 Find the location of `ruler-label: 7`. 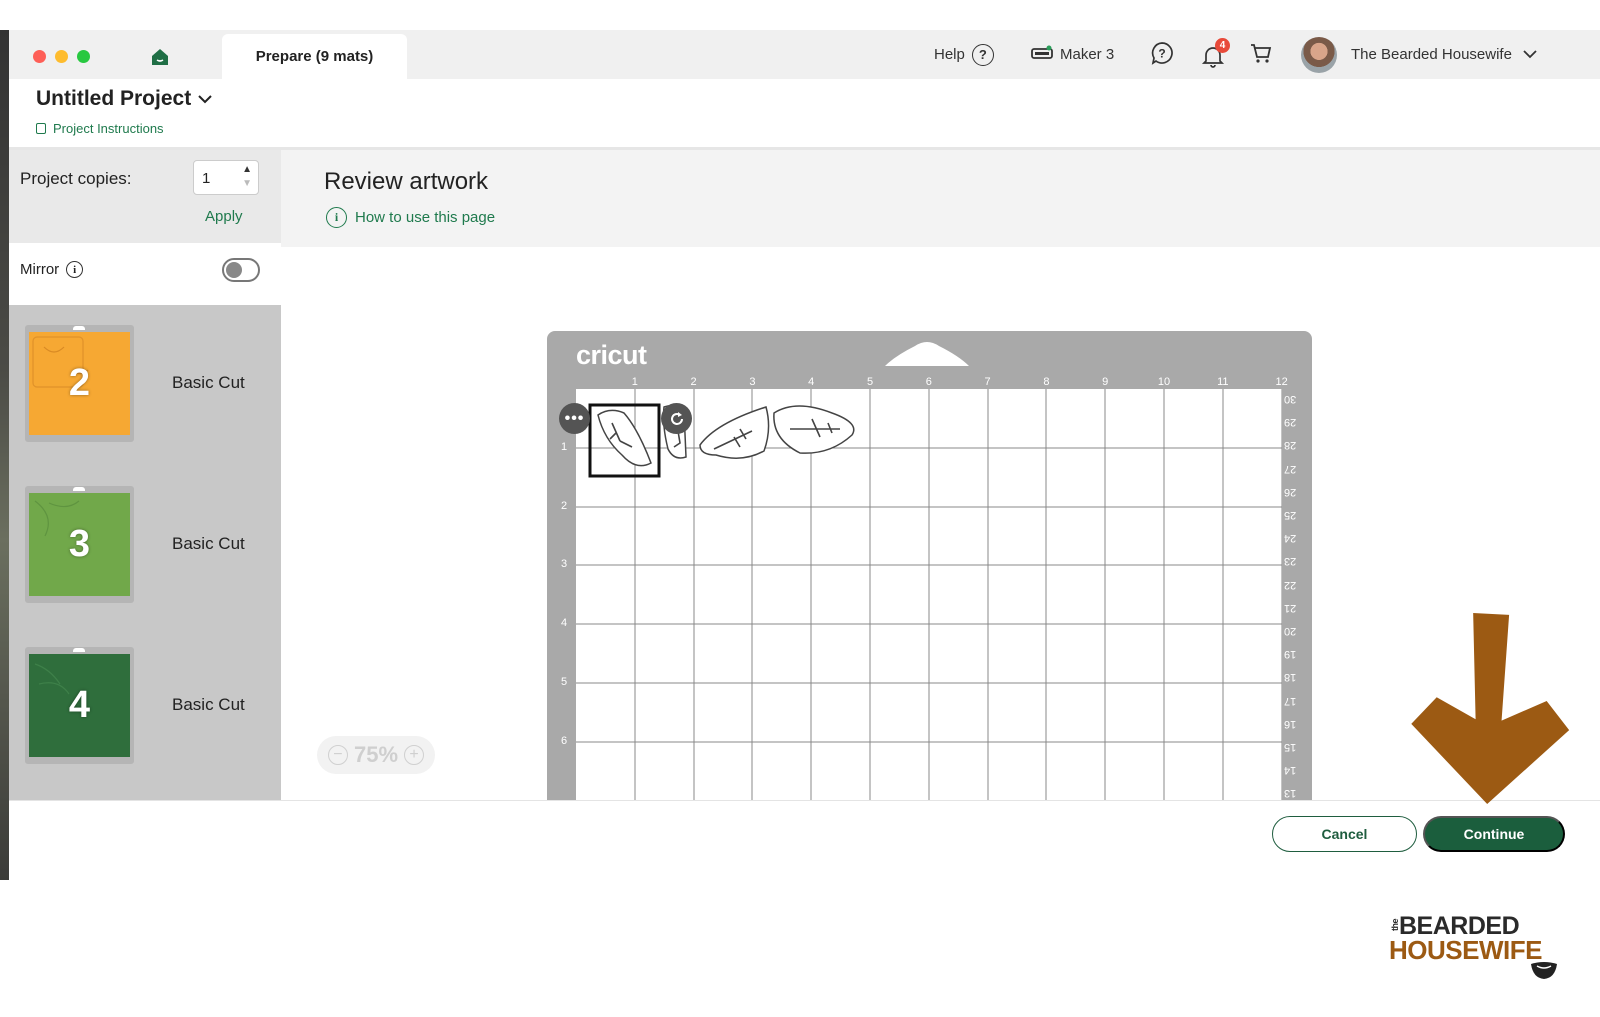

ruler-label: 7 is located at coordinates (987, 382).